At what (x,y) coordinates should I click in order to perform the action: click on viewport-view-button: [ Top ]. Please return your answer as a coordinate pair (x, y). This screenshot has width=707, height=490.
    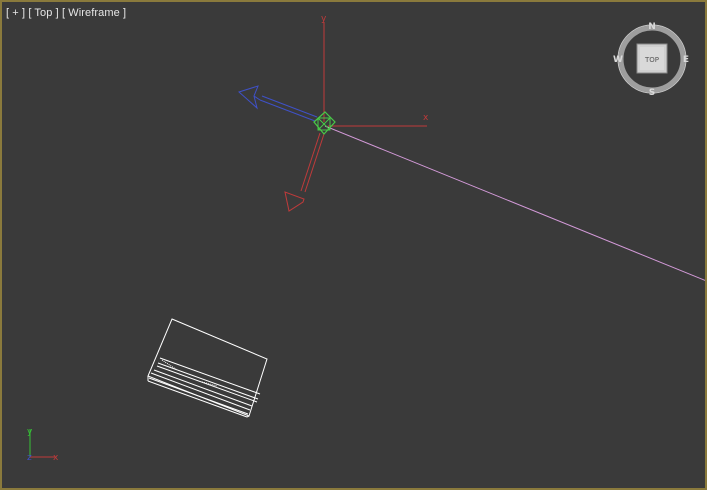
    Looking at the image, I should click on (43, 13).